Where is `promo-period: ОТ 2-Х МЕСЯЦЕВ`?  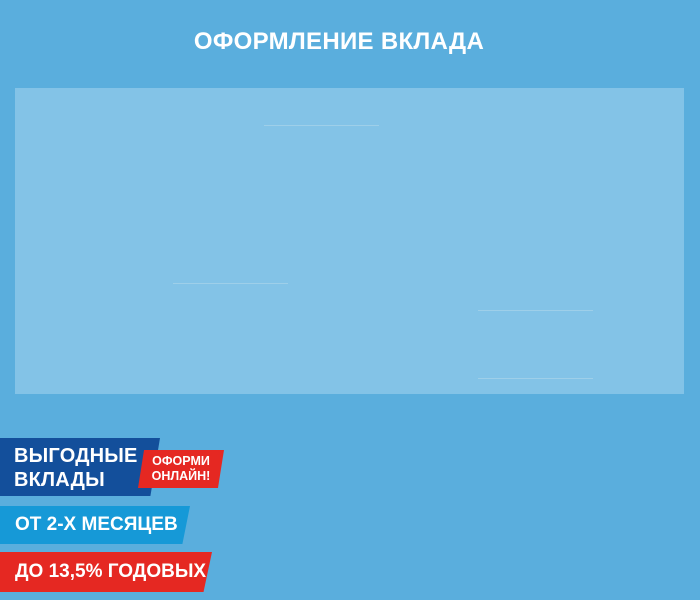 promo-period: ОТ 2-Х МЕСЯЦЕВ is located at coordinates (95, 525).